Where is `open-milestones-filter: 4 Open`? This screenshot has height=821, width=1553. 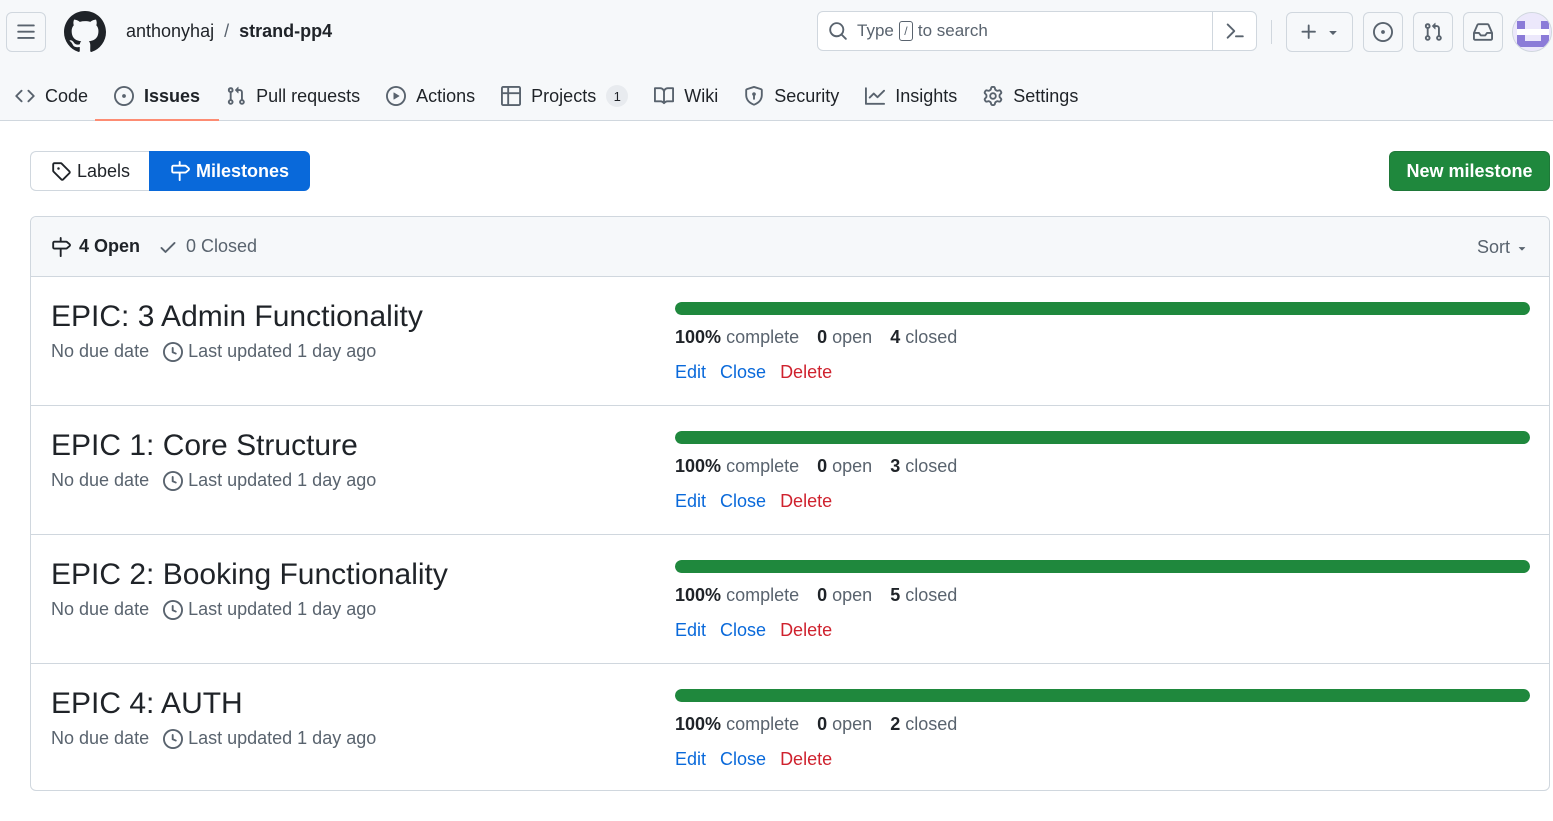
open-milestones-filter: 4 Open is located at coordinates (95, 246).